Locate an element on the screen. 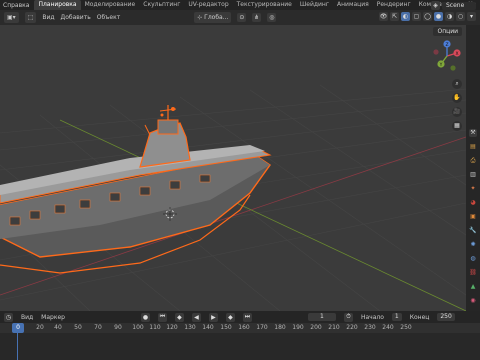 The height and width of the screenshot is (360, 480). visibility-icon: 👁 is located at coordinates (383, 16).